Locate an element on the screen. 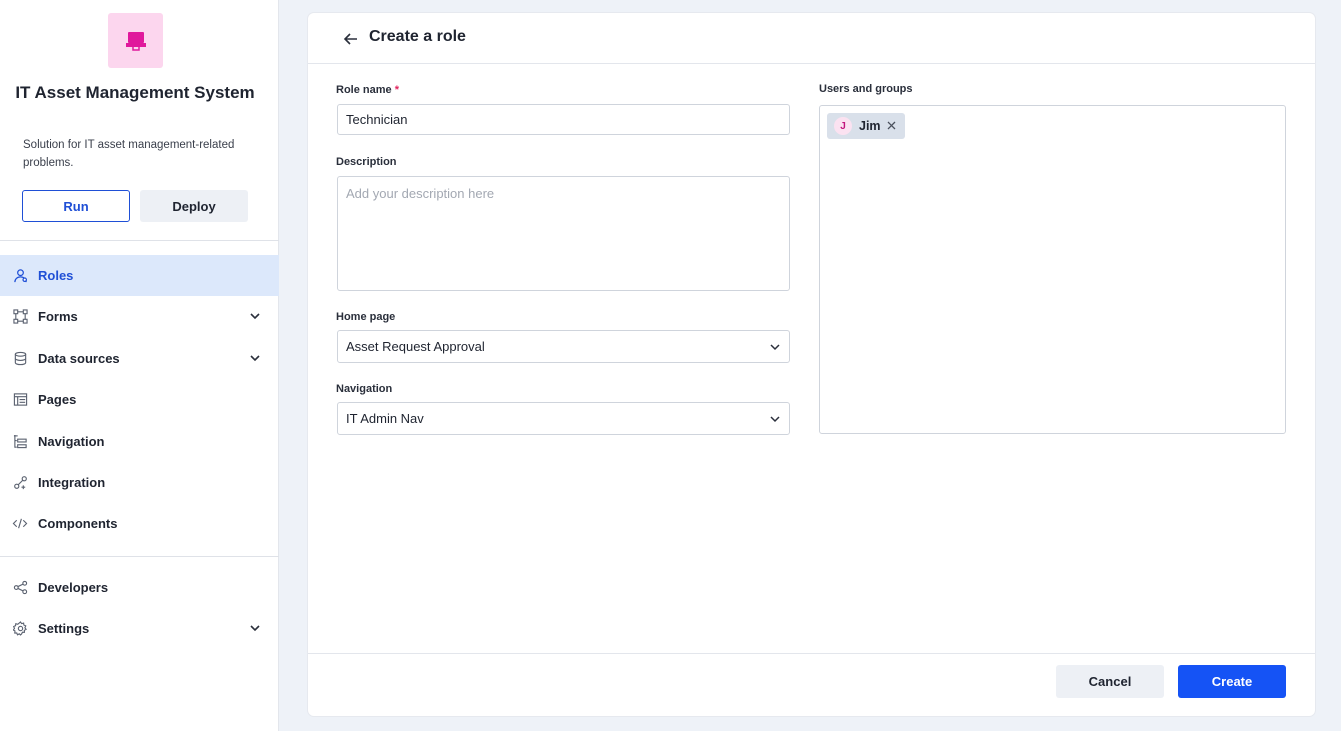 This screenshot has width=1341, height=731. database-icon is located at coordinates (20, 359).